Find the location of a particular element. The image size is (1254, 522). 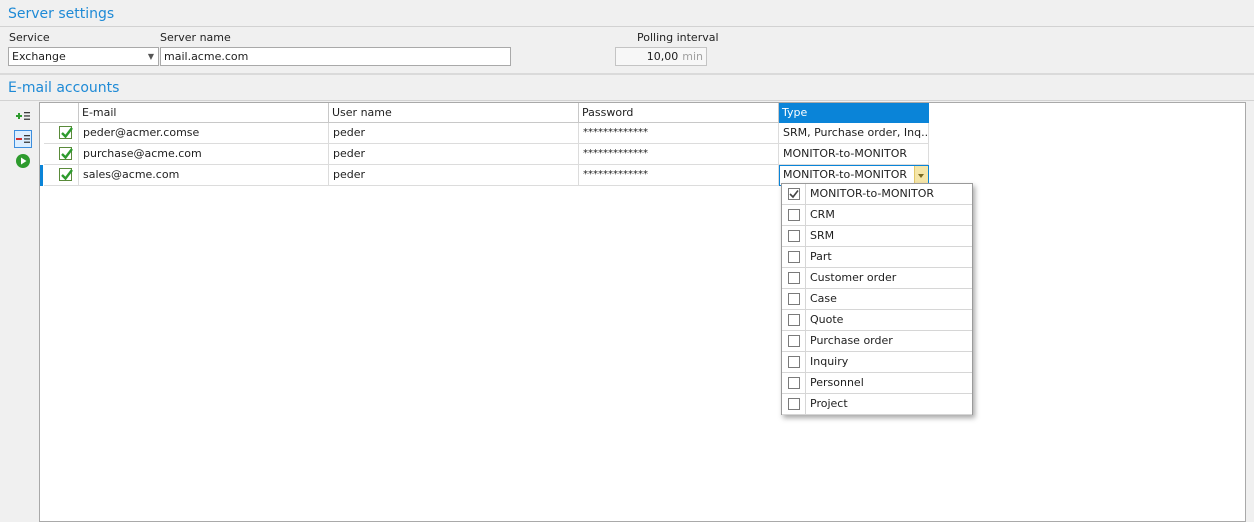

email-cell: purchase@acme.com is located at coordinates (204, 154).